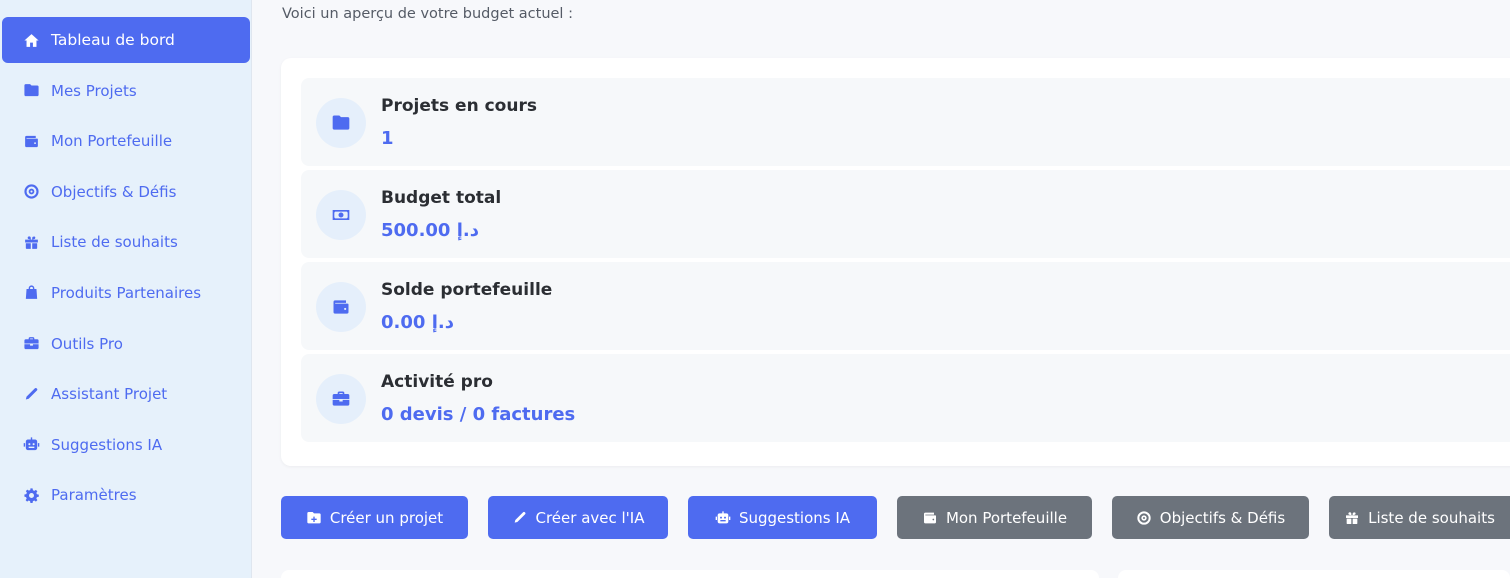 This screenshot has height=578, width=1510. What do you see at coordinates (113, 40) in the screenshot?
I see `sidebar-item-label: Tableau de bord` at bounding box center [113, 40].